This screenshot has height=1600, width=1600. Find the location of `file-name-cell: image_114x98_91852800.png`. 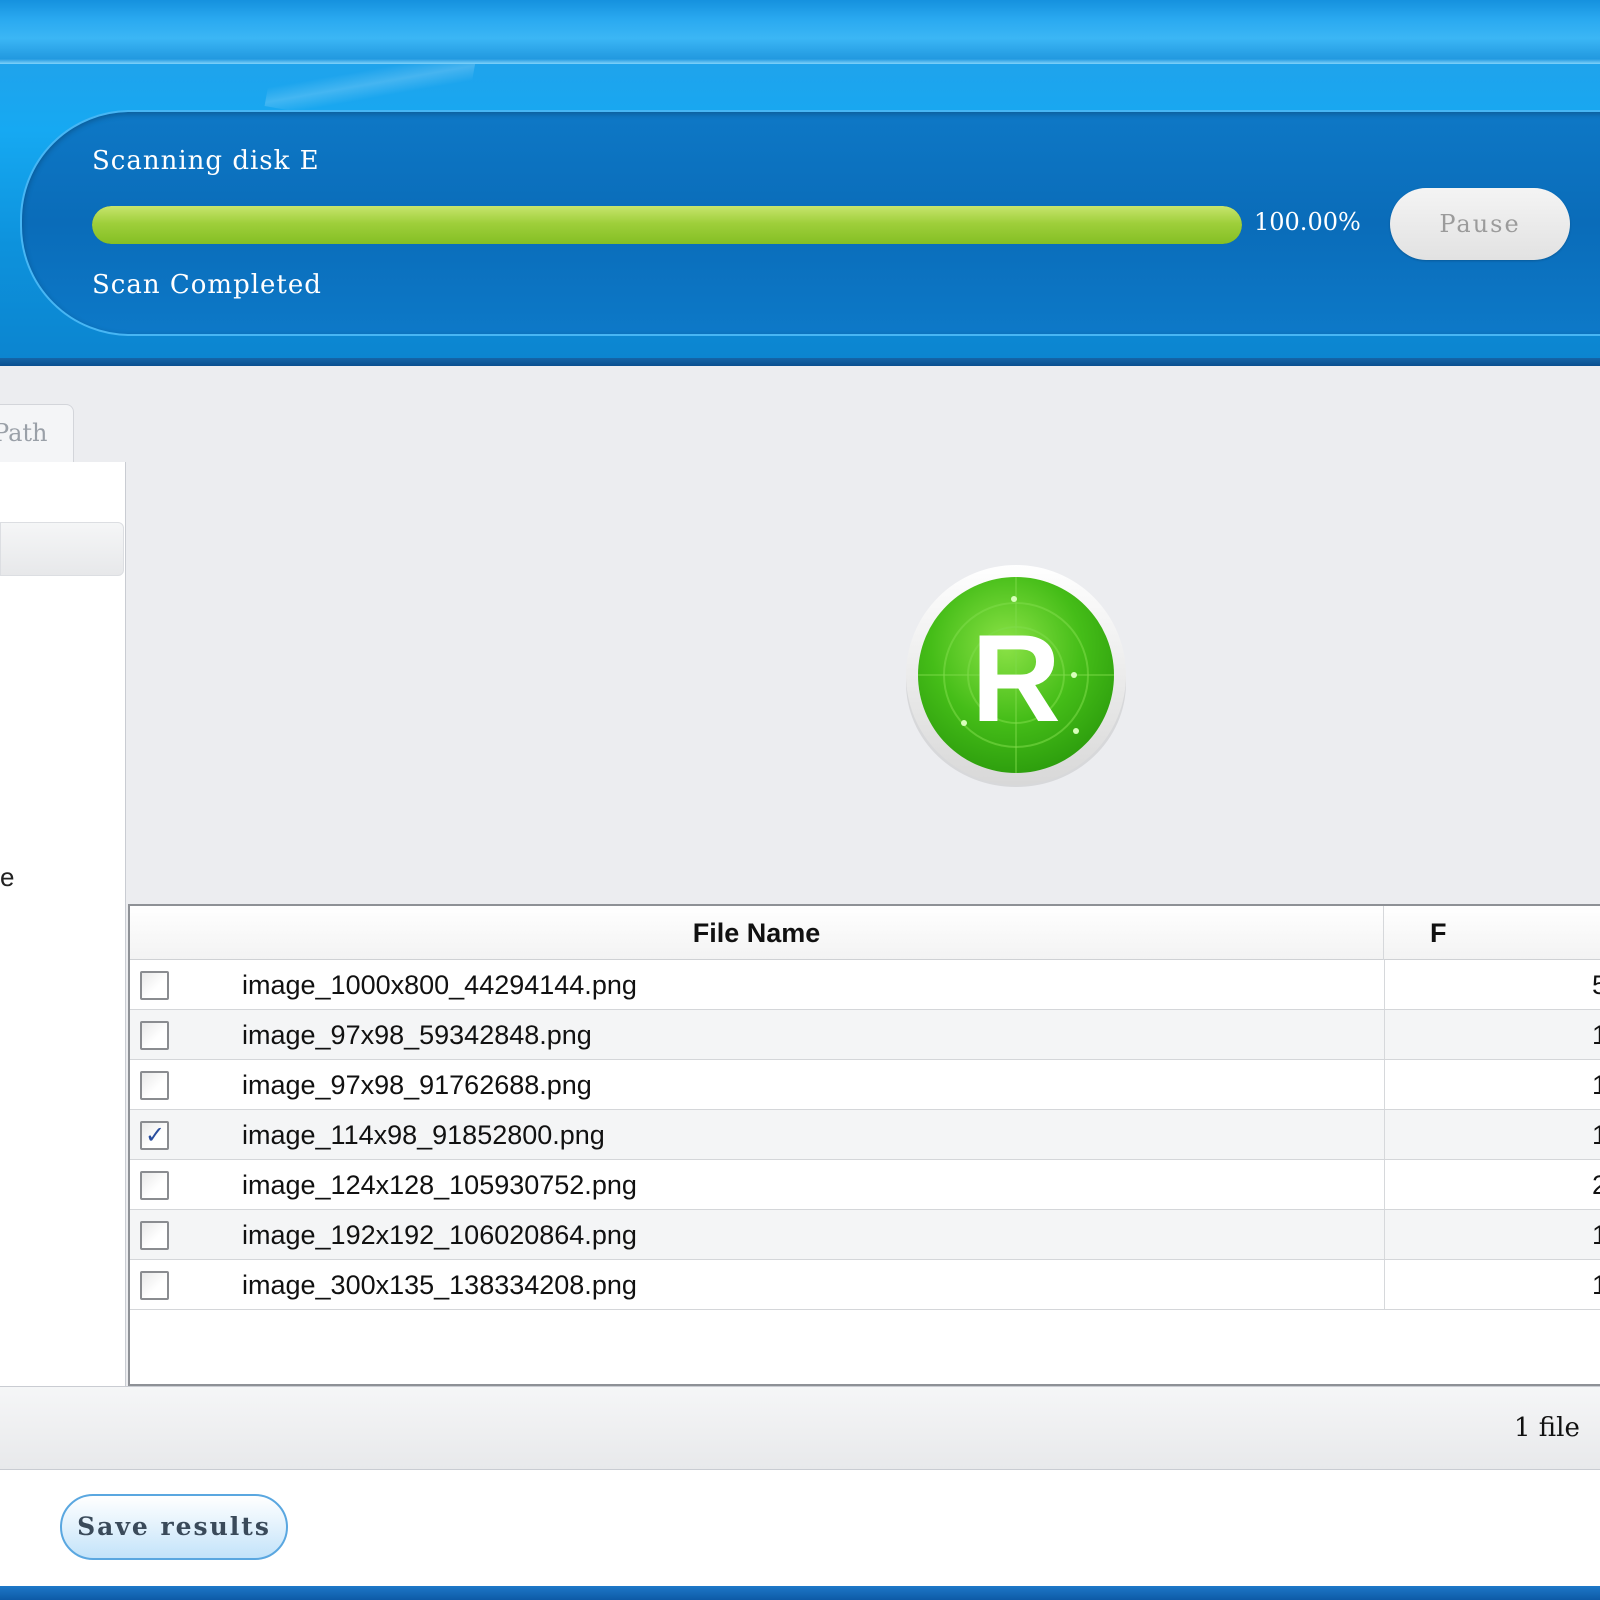

file-name-cell: image_114x98_91852800.png is located at coordinates (423, 1135).